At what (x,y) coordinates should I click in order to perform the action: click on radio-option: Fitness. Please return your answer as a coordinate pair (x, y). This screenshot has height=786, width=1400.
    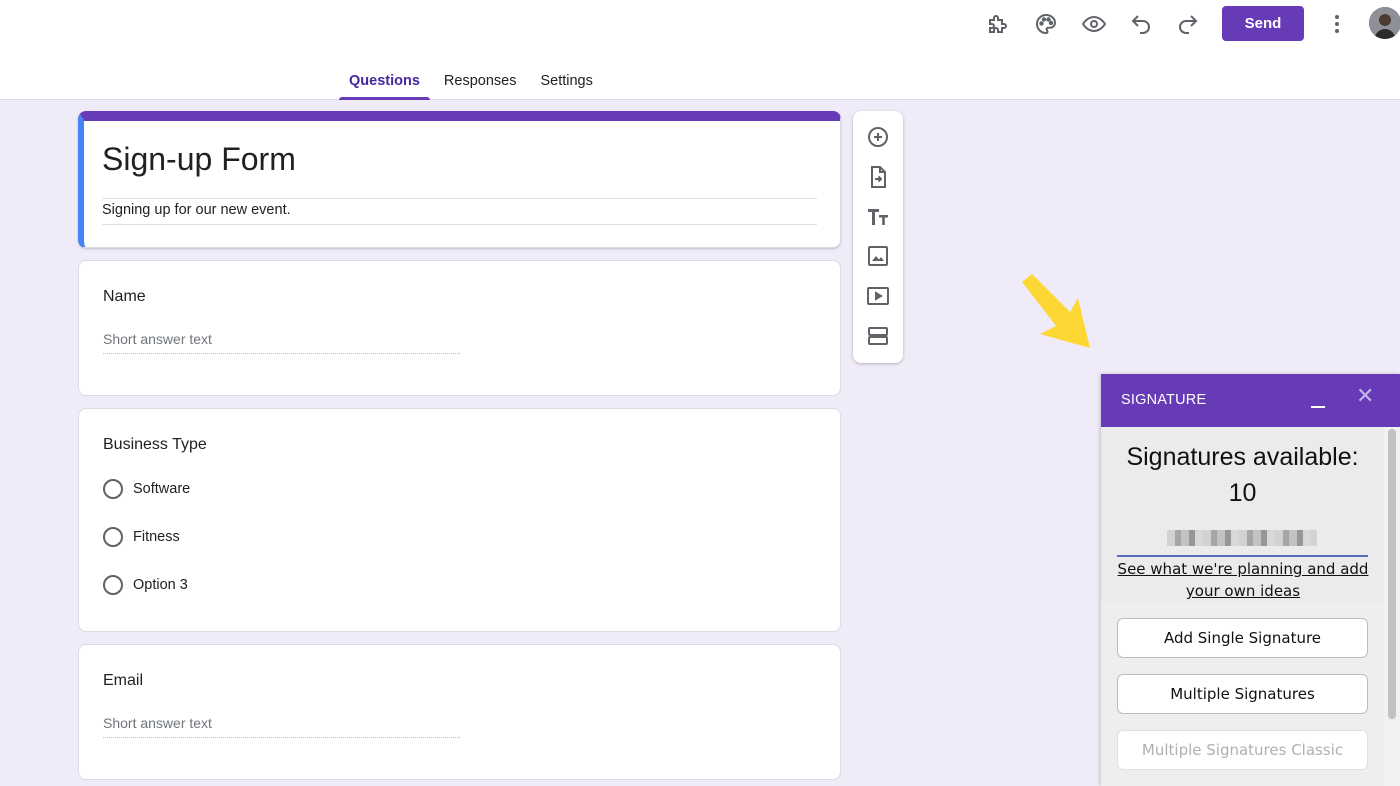
    Looking at the image, I should click on (141, 537).